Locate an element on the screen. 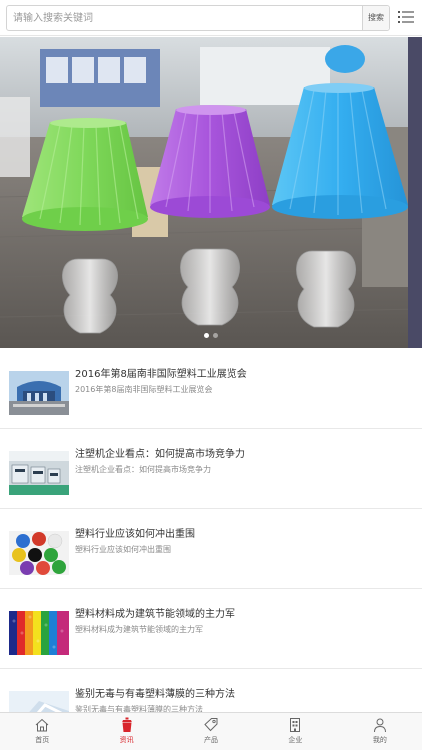 The height and width of the screenshot is (750, 422). news-title: 2016年第8届南非国际塑料工业展览会 is located at coordinates (245, 372).